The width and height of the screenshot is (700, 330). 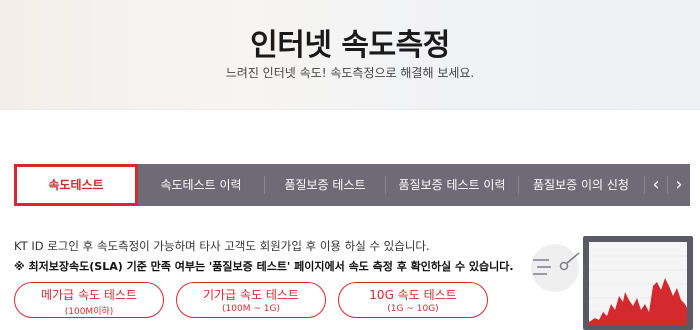 I want to click on gauge-background, so click(x=555, y=268).